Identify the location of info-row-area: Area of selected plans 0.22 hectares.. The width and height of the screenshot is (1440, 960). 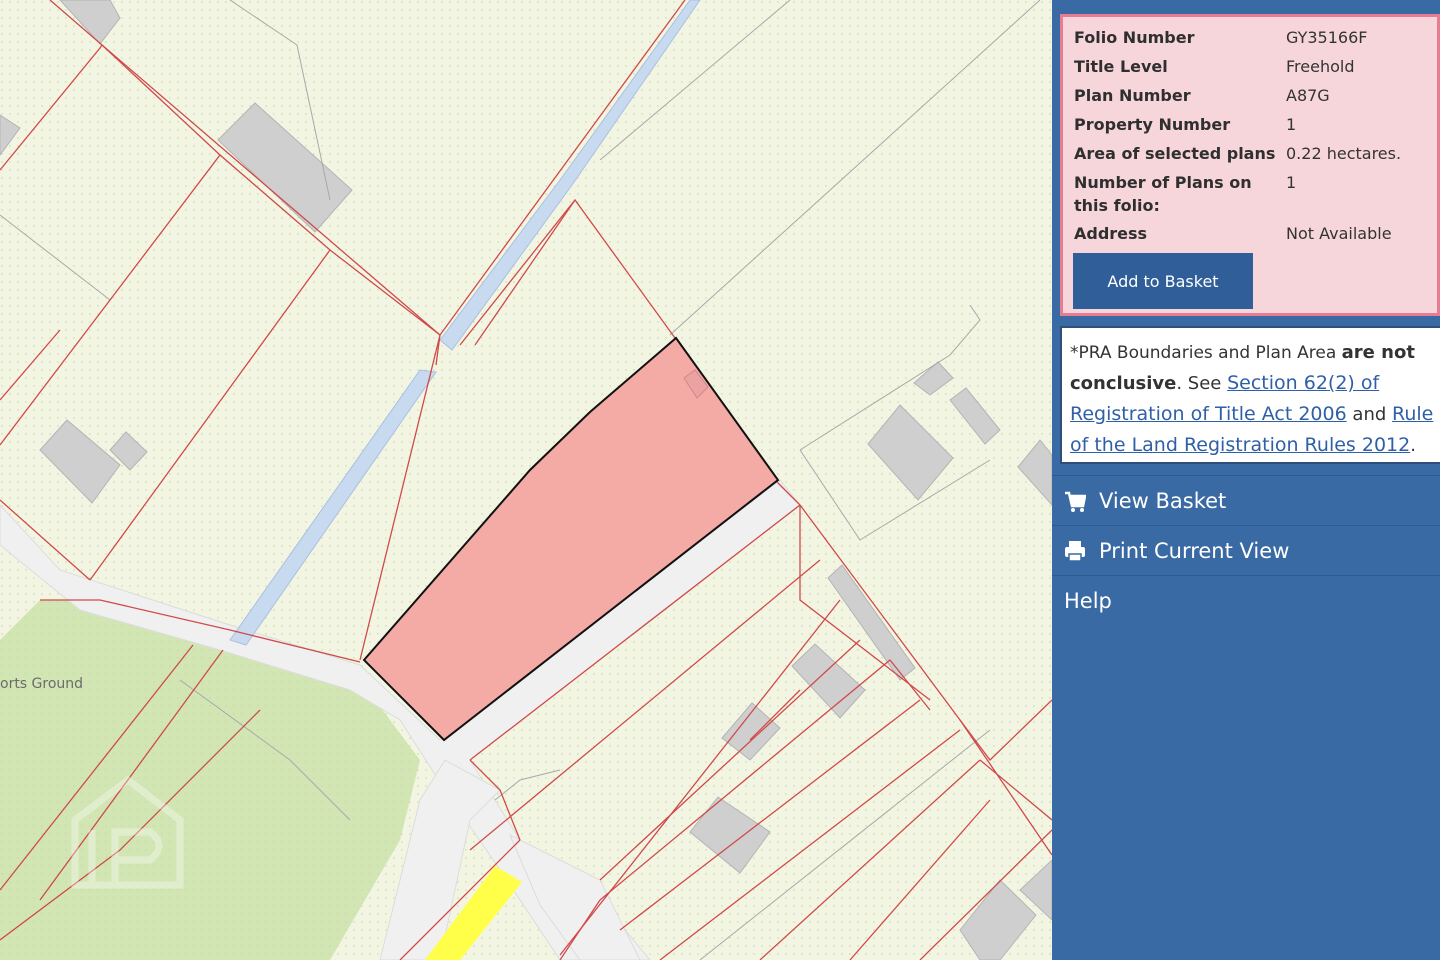
(1237, 153).